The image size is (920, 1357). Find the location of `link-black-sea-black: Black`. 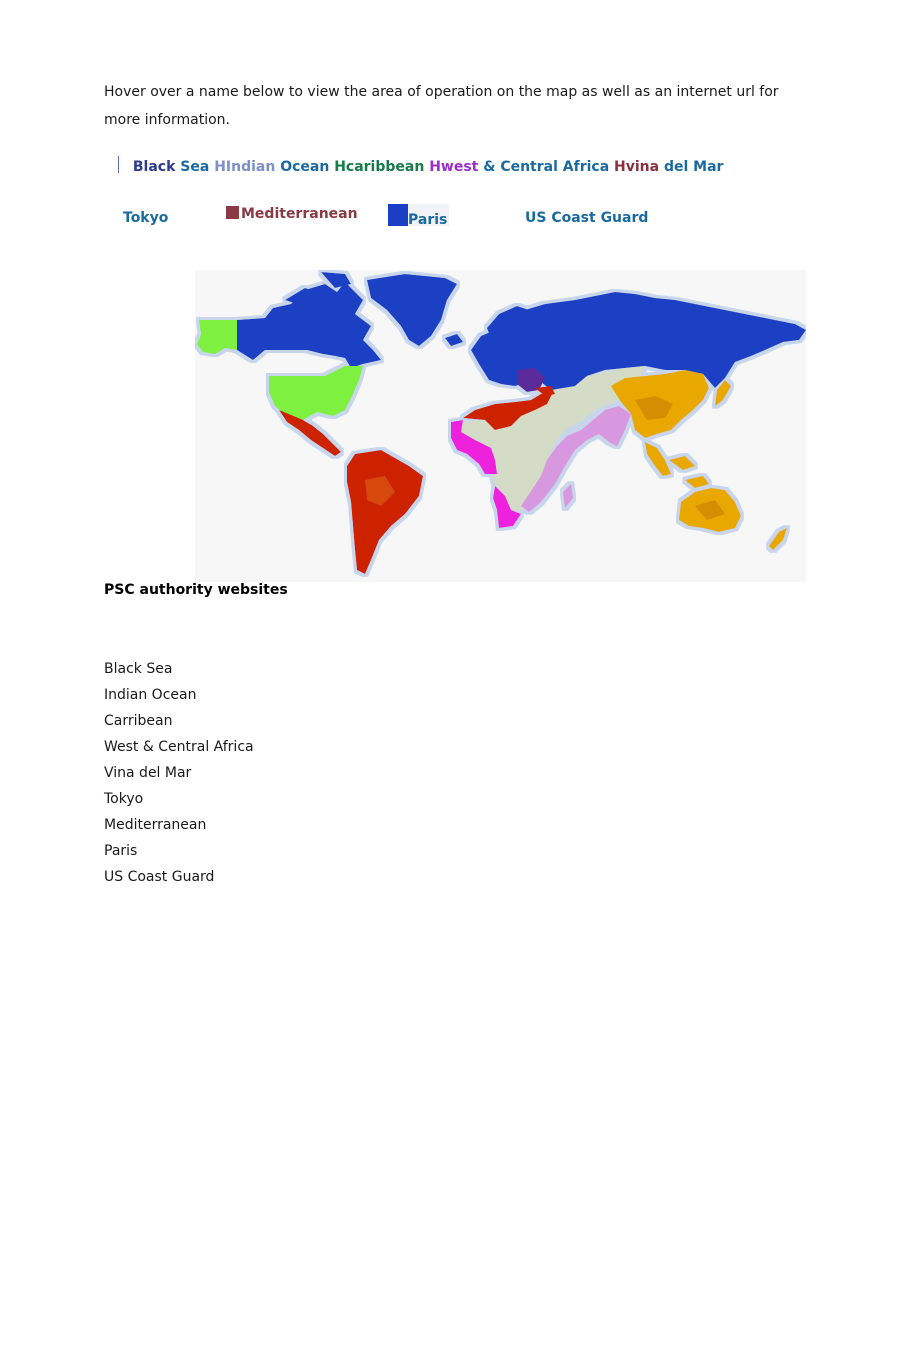

link-black-sea-black: Black is located at coordinates (154, 167).